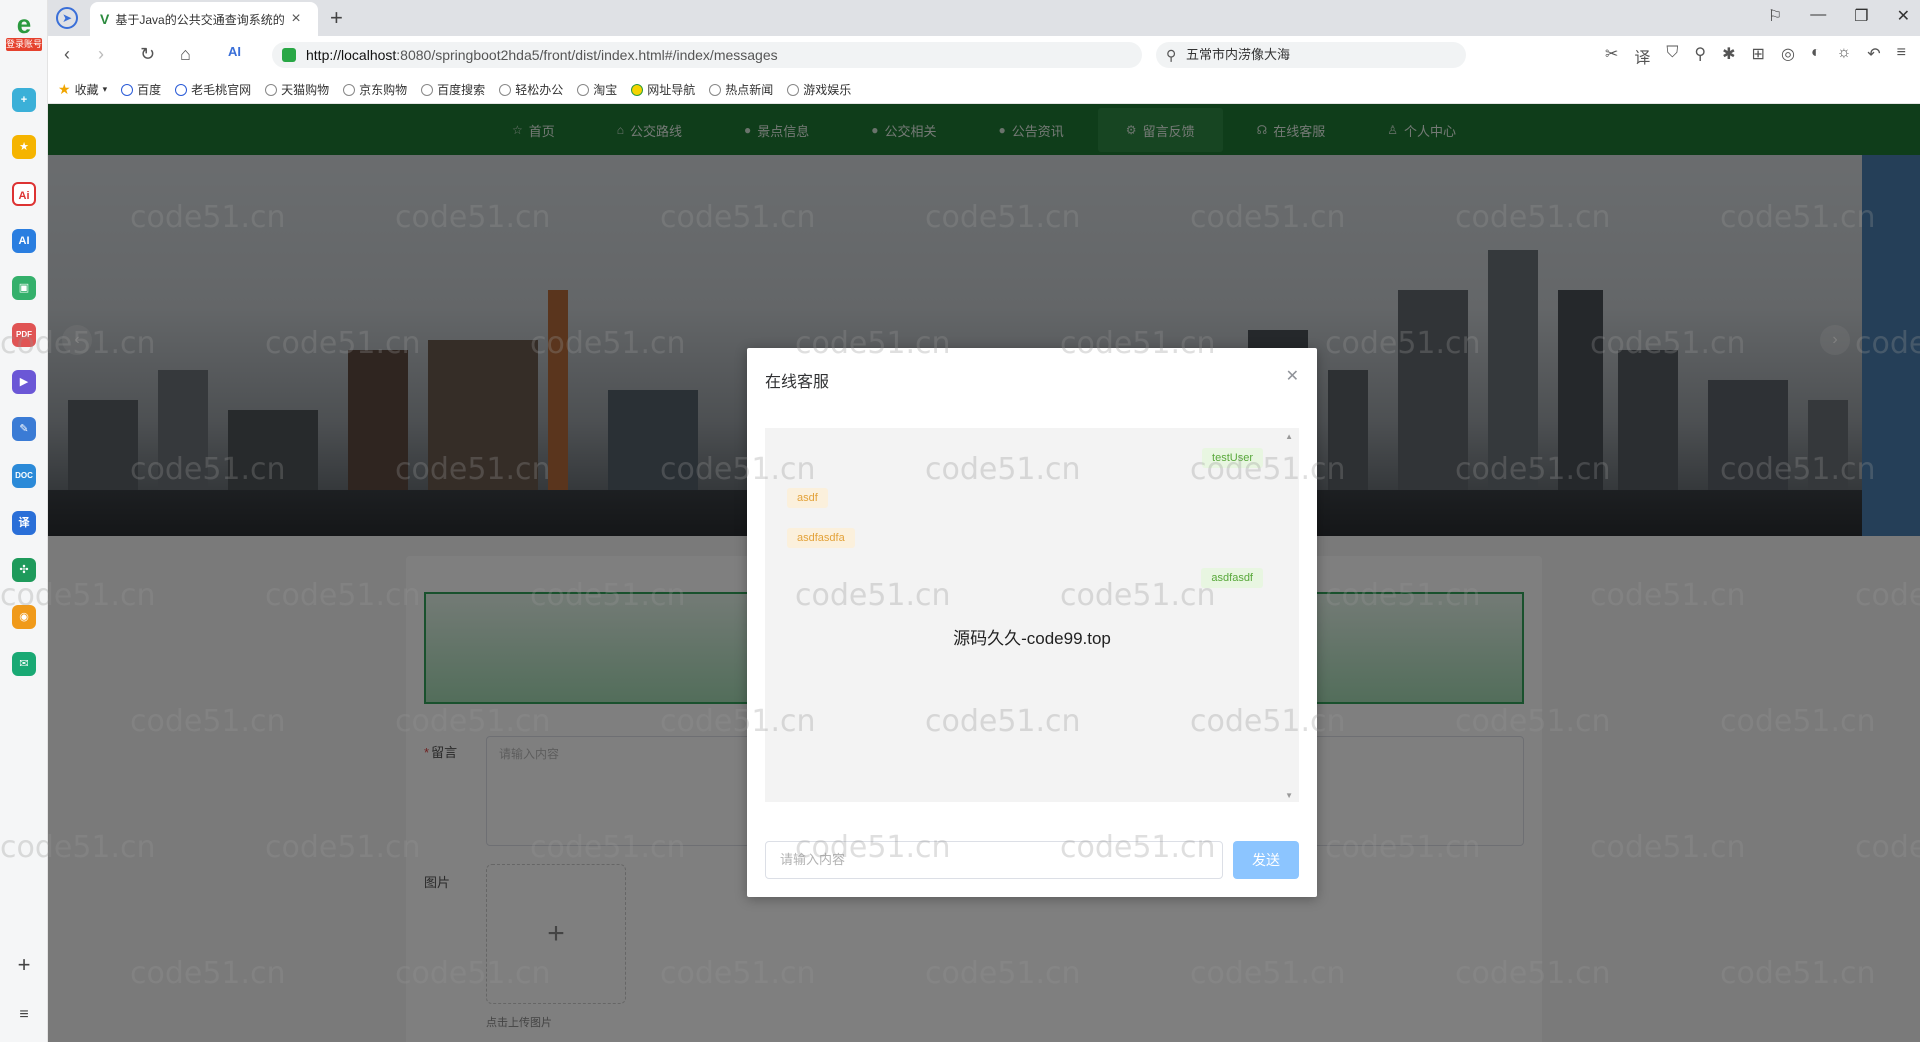 This screenshot has width=1920, height=1042. What do you see at coordinates (1642, 56) in the screenshot?
I see `translate-tool-icon: 译` at bounding box center [1642, 56].